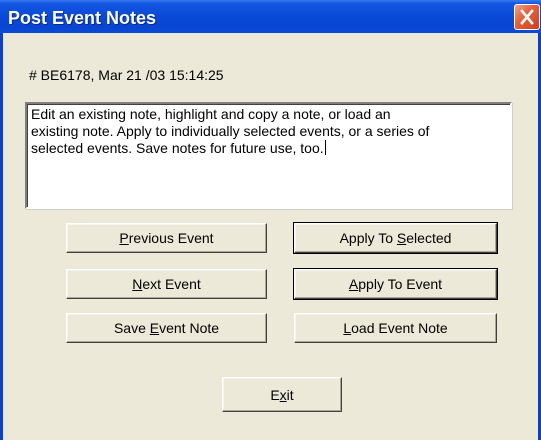 The height and width of the screenshot is (440, 541). I want to click on save-event-note-label: Save Event Note, so click(166, 328).